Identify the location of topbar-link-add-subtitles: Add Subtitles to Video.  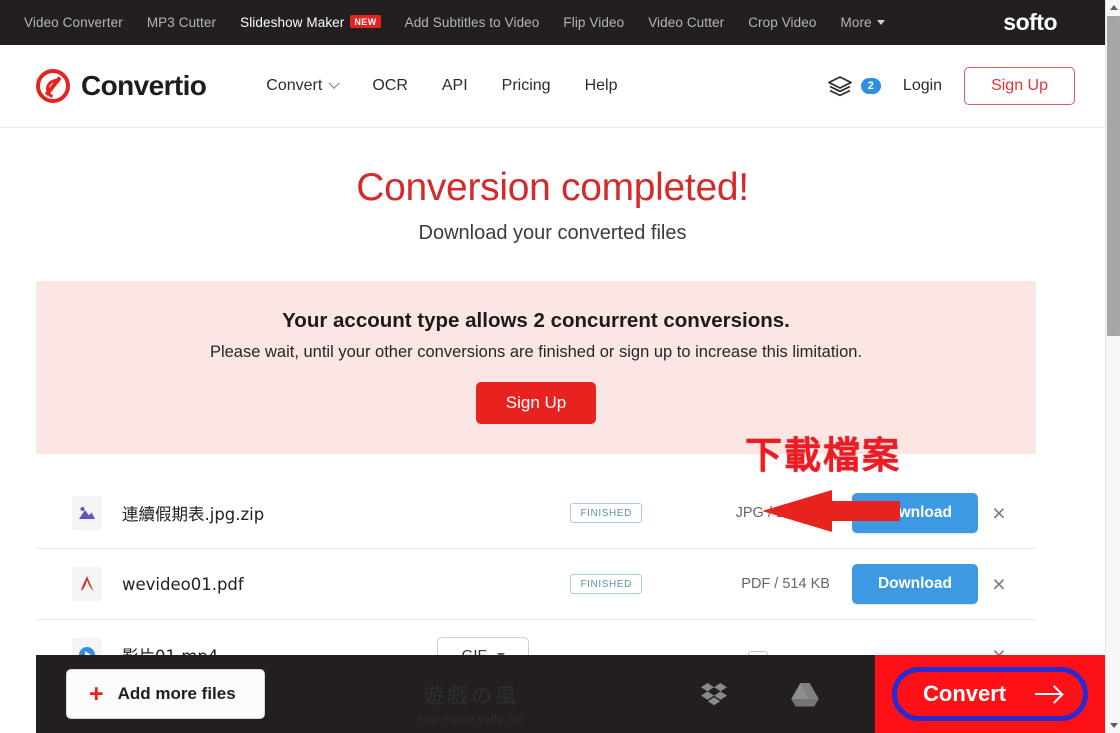
(472, 22).